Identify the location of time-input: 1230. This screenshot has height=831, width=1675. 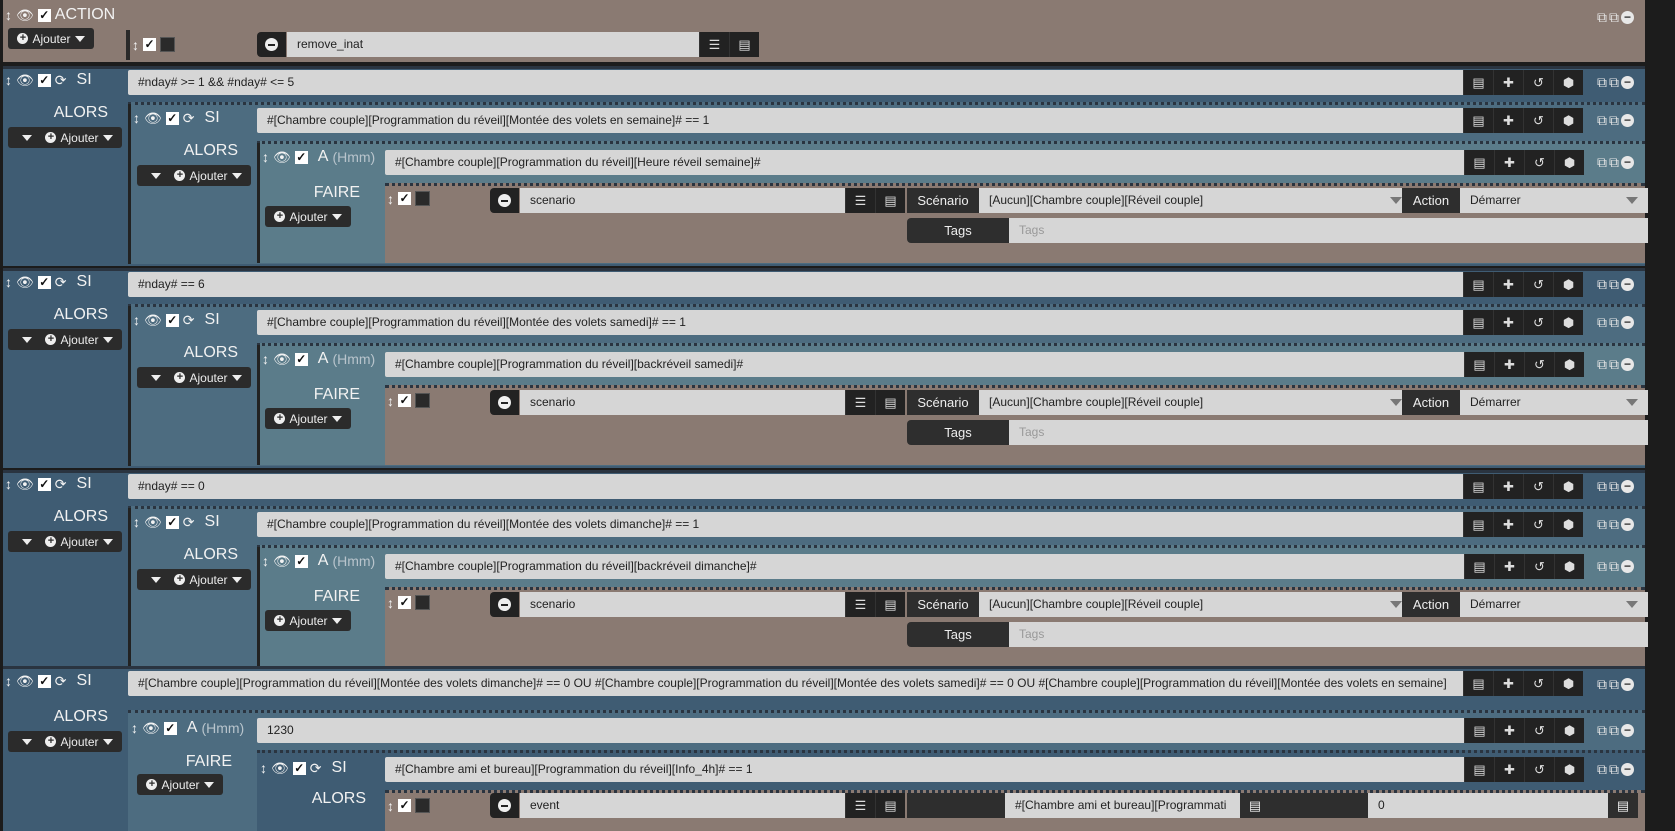
(865, 730).